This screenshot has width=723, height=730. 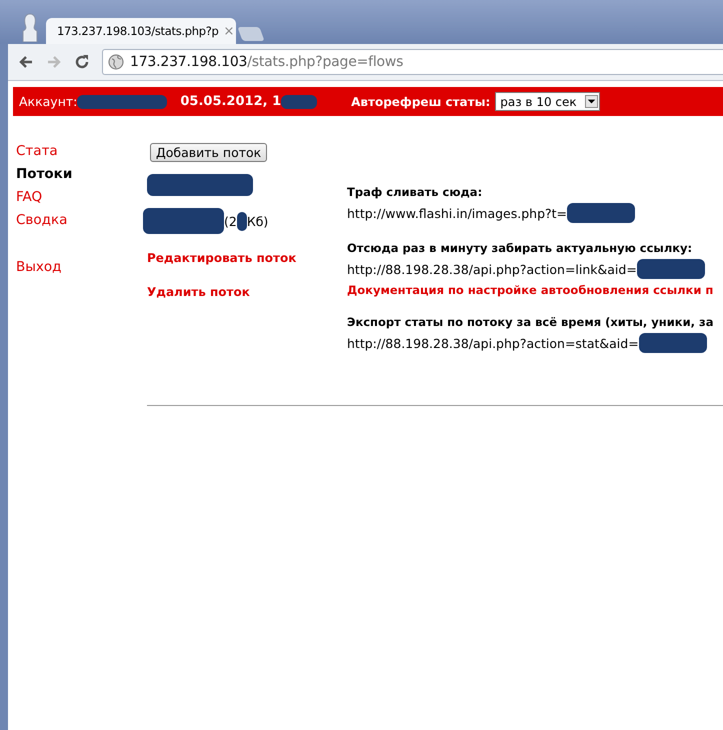 What do you see at coordinates (547, 101) in the screenshot?
I see `autorefresh-select: раз в 10 сек` at bounding box center [547, 101].